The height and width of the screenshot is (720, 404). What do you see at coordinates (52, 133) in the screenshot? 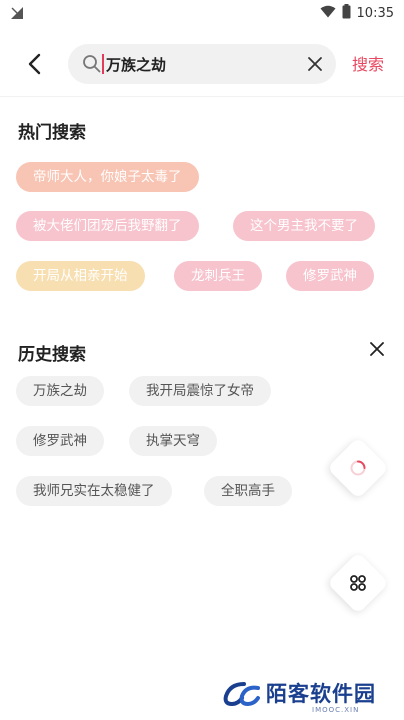
I see `hot-search-title: 热门搜索` at bounding box center [52, 133].